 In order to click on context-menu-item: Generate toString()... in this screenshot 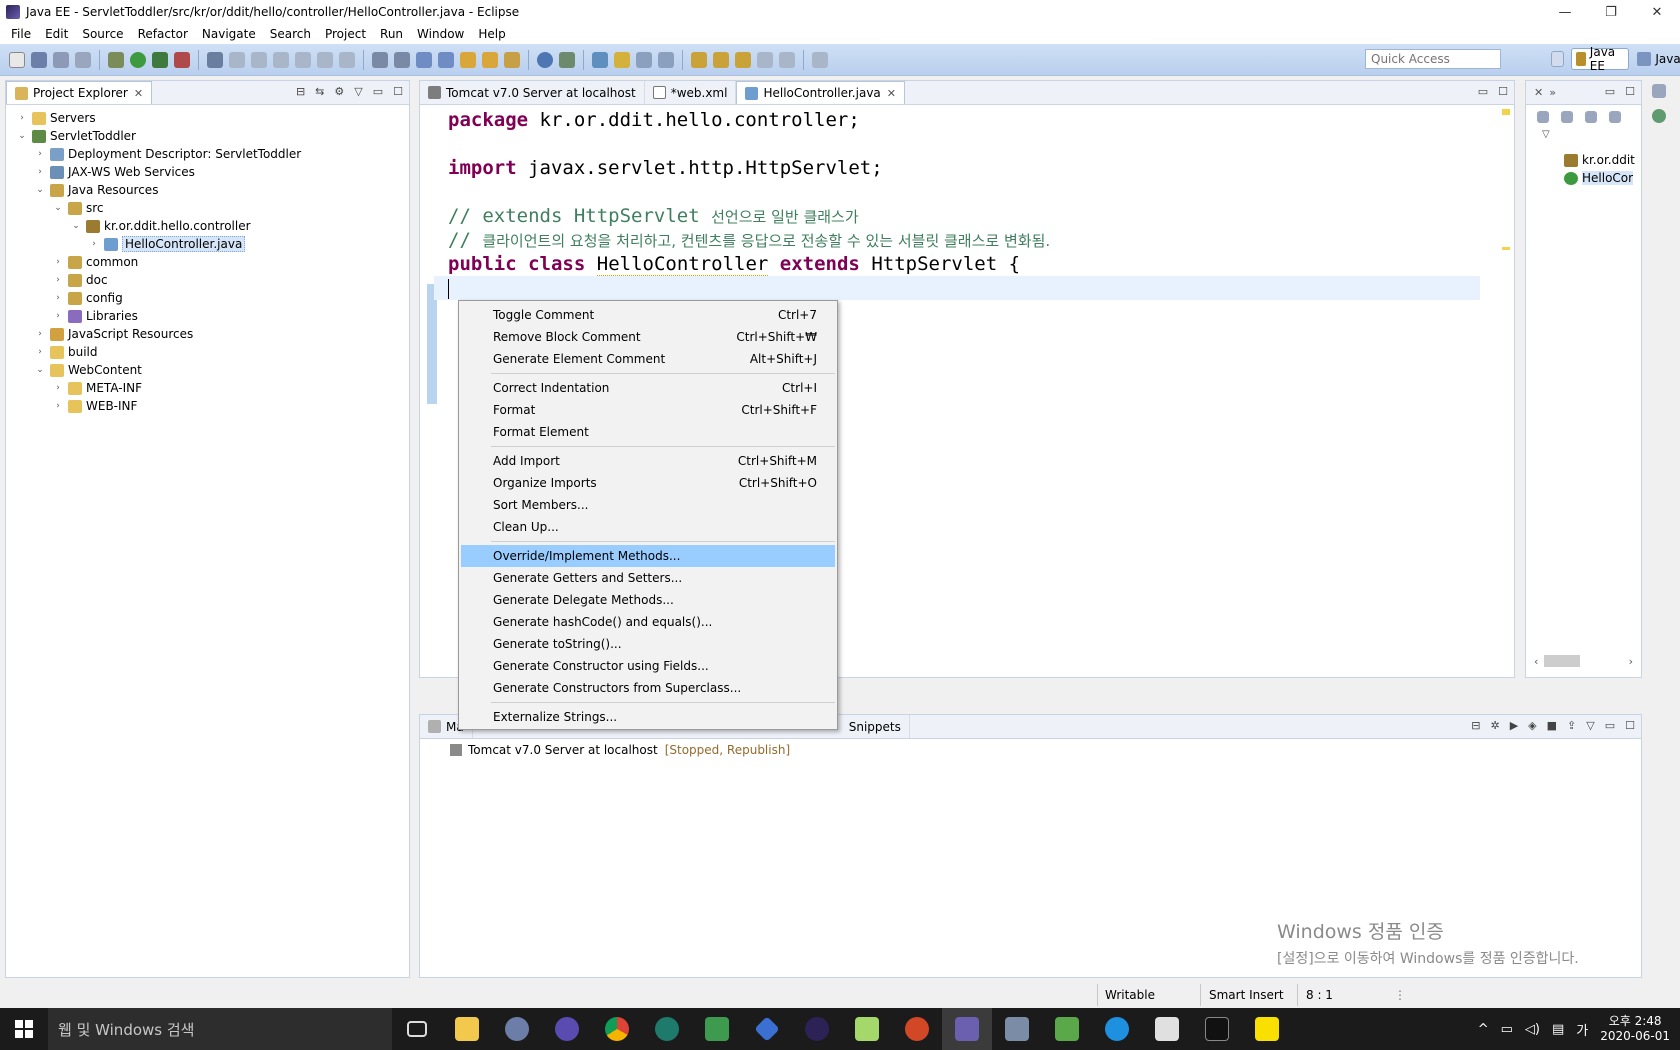, I will do `click(648, 644)`.